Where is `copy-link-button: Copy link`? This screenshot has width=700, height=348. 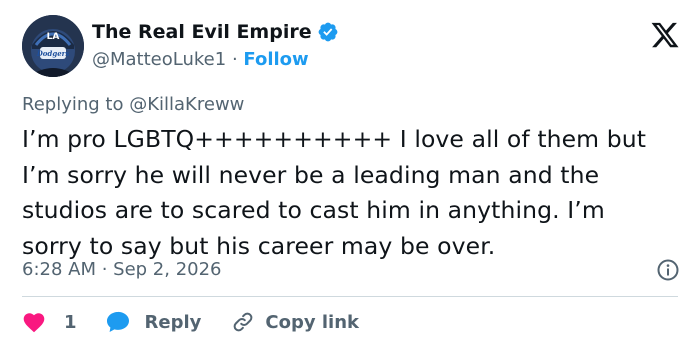
copy-link-button: Copy link is located at coordinates (295, 322).